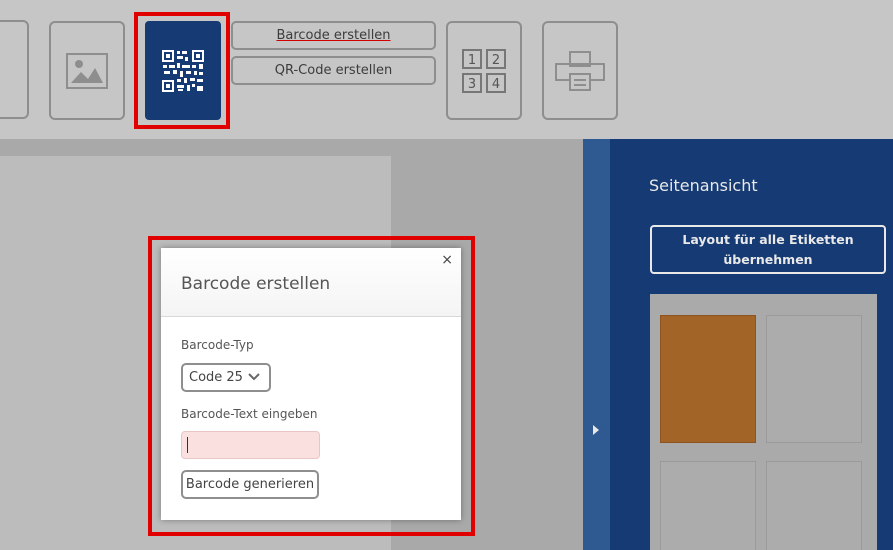 This screenshot has width=893, height=550. I want to click on label-sheet-preview, so click(763, 422).